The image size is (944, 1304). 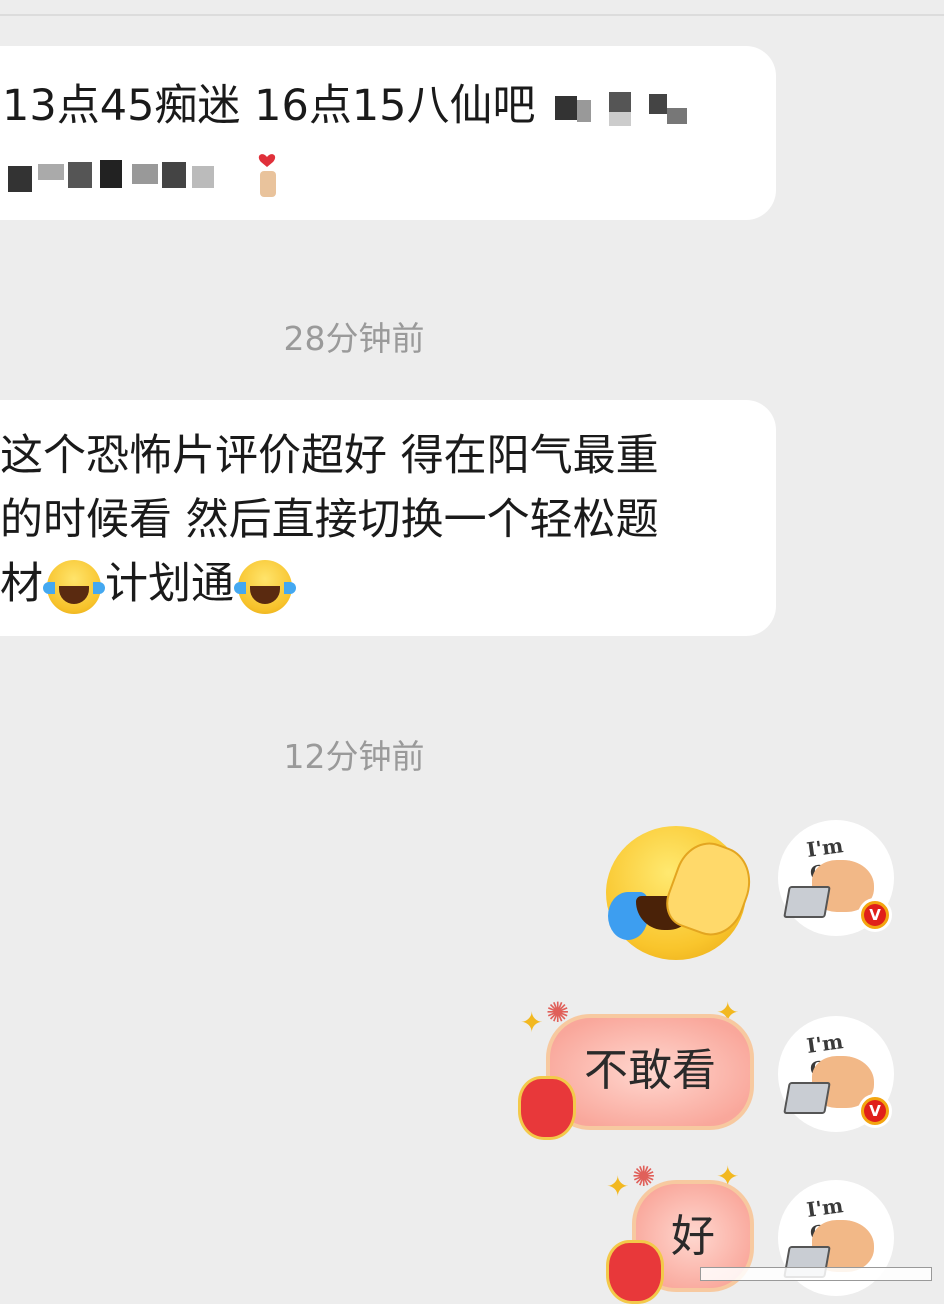 What do you see at coordinates (388, 584) in the screenshot?
I see `message-text-line-3: 材计划通` at bounding box center [388, 584].